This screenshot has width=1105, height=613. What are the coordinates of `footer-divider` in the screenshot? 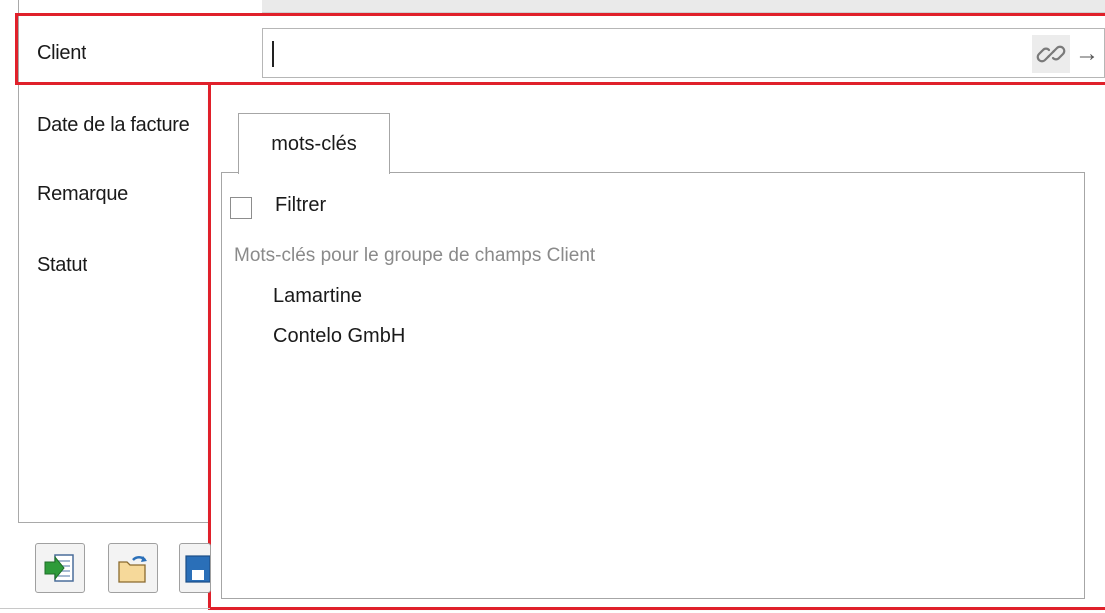 It's located at (105, 608).